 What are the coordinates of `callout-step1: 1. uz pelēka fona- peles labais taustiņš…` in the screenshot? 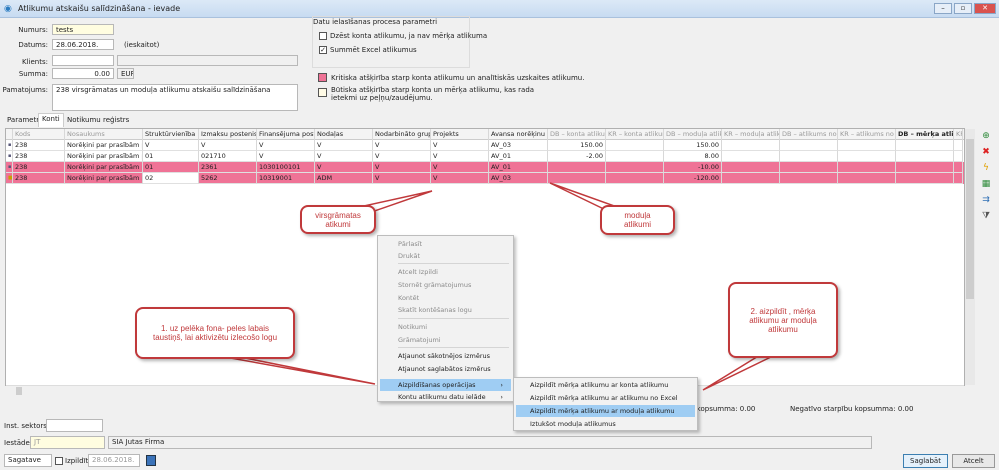 It's located at (215, 333).